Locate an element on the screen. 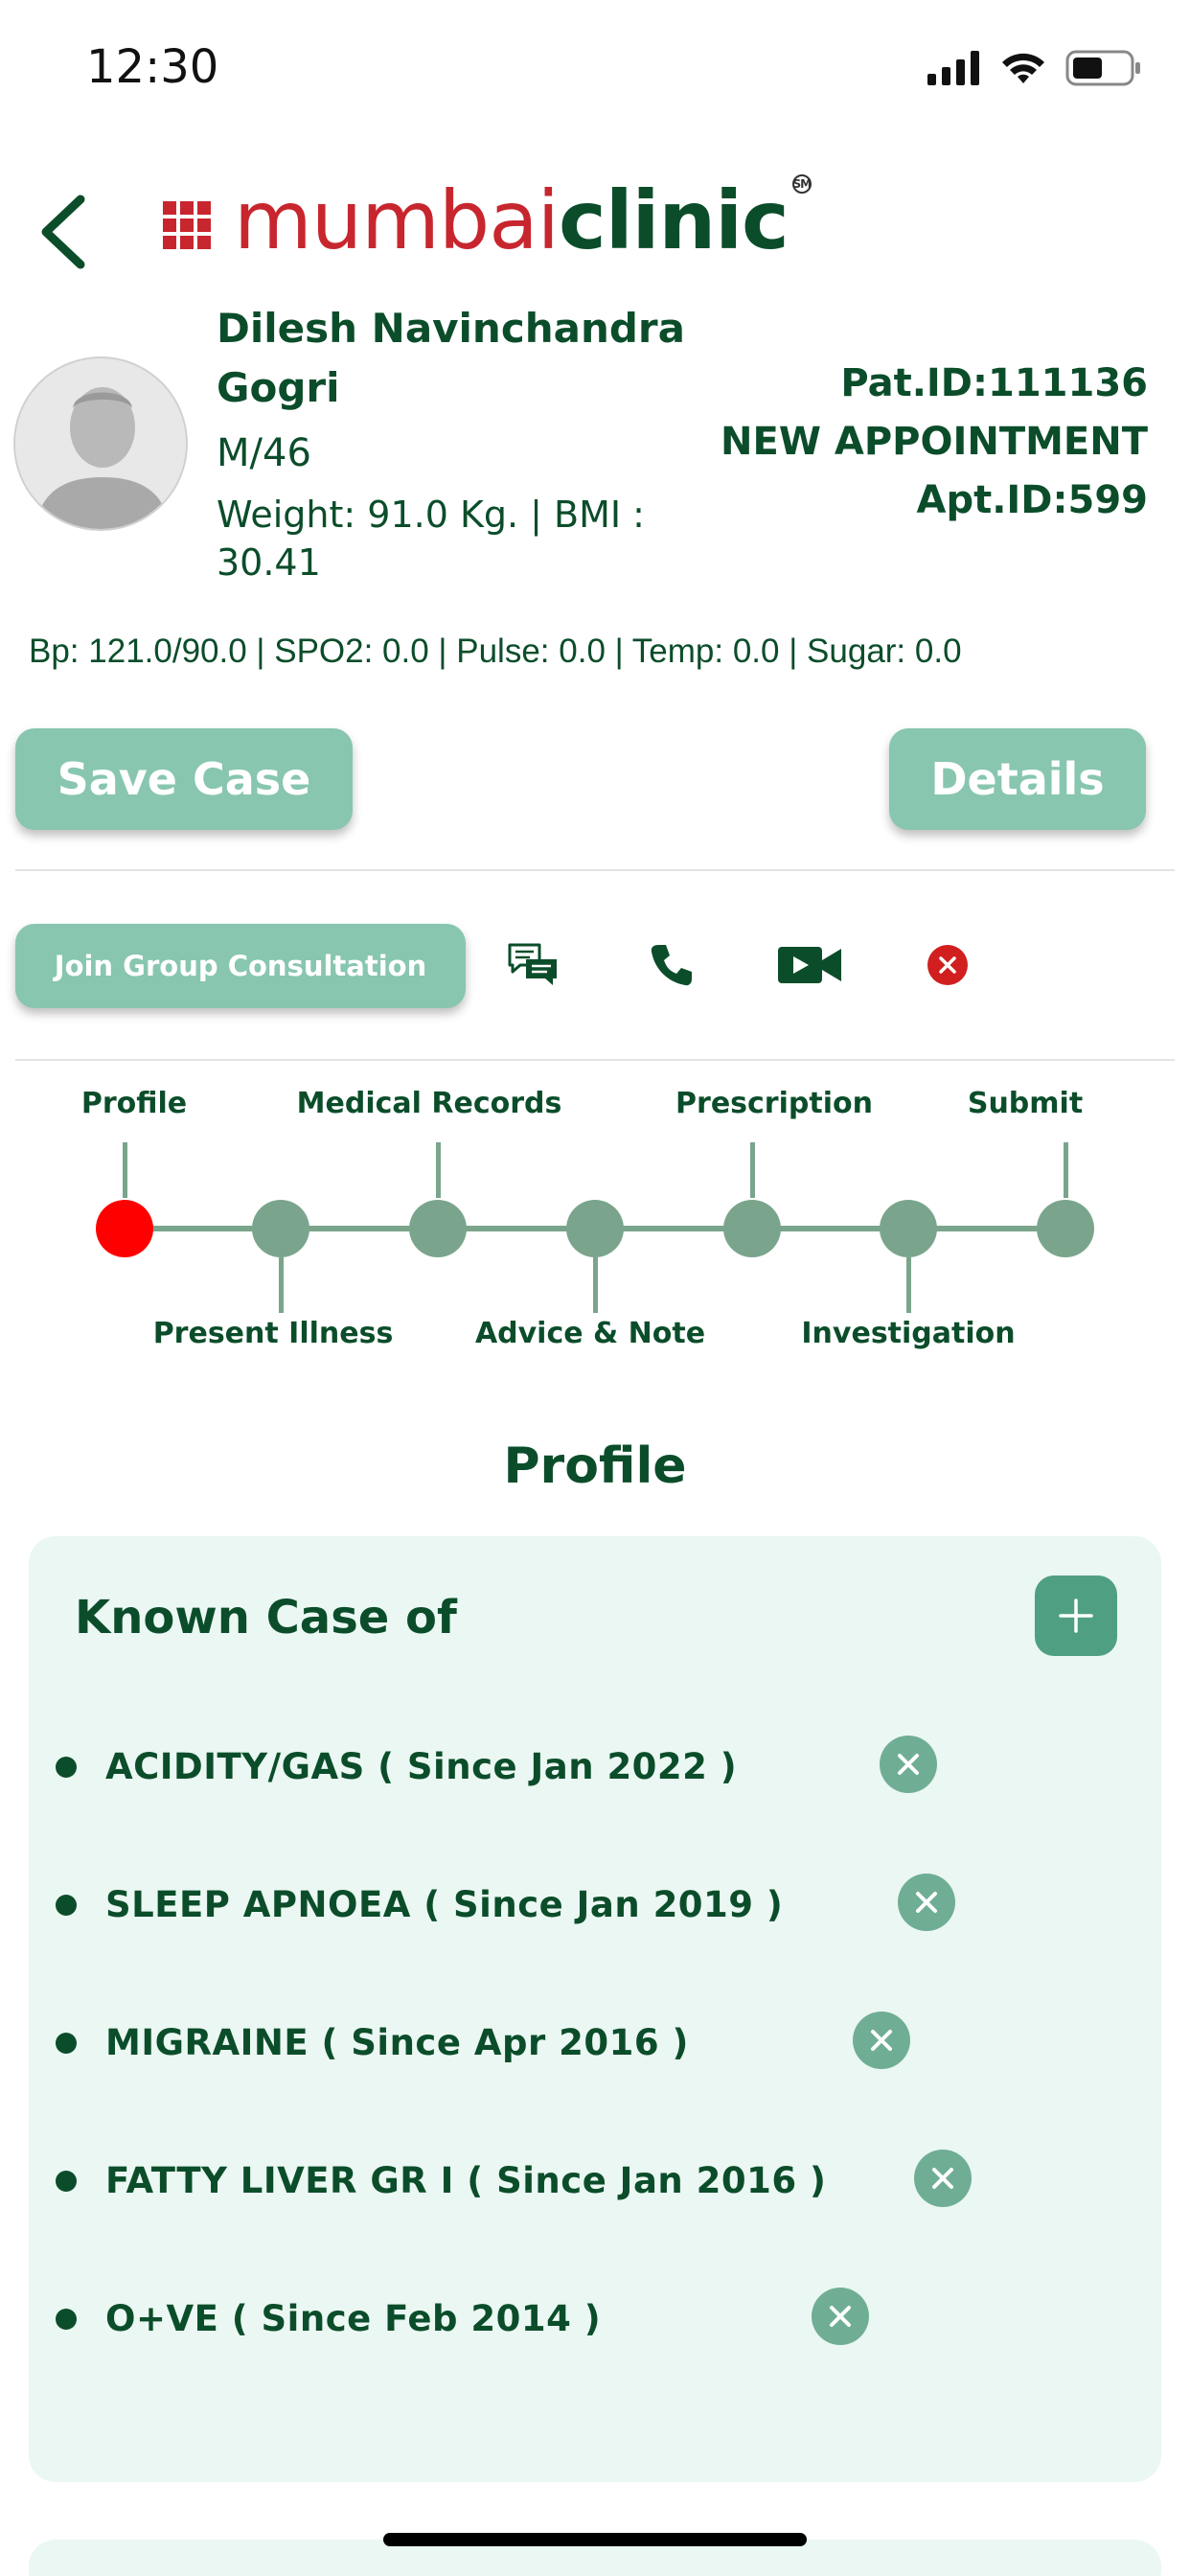 Image resolution: width=1190 pixels, height=2576 pixels. status-icons is located at coordinates (1035, 68).